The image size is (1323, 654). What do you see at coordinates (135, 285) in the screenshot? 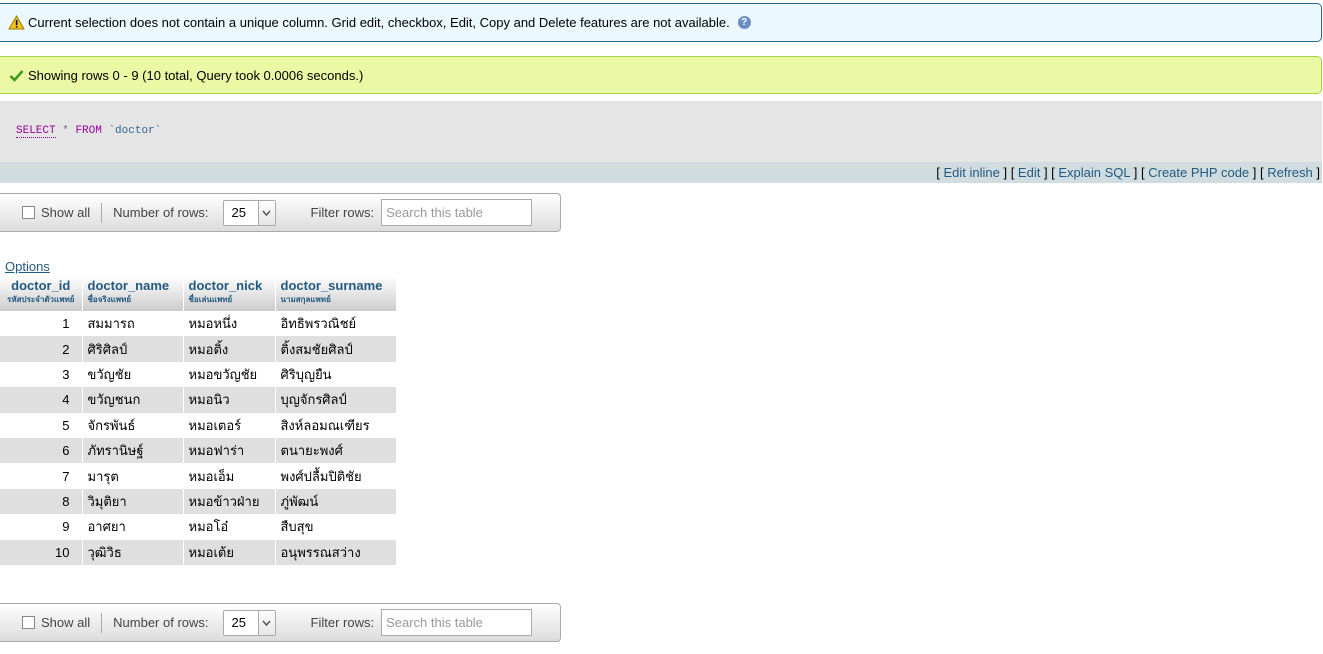
I see `column-name: doctor_name` at bounding box center [135, 285].